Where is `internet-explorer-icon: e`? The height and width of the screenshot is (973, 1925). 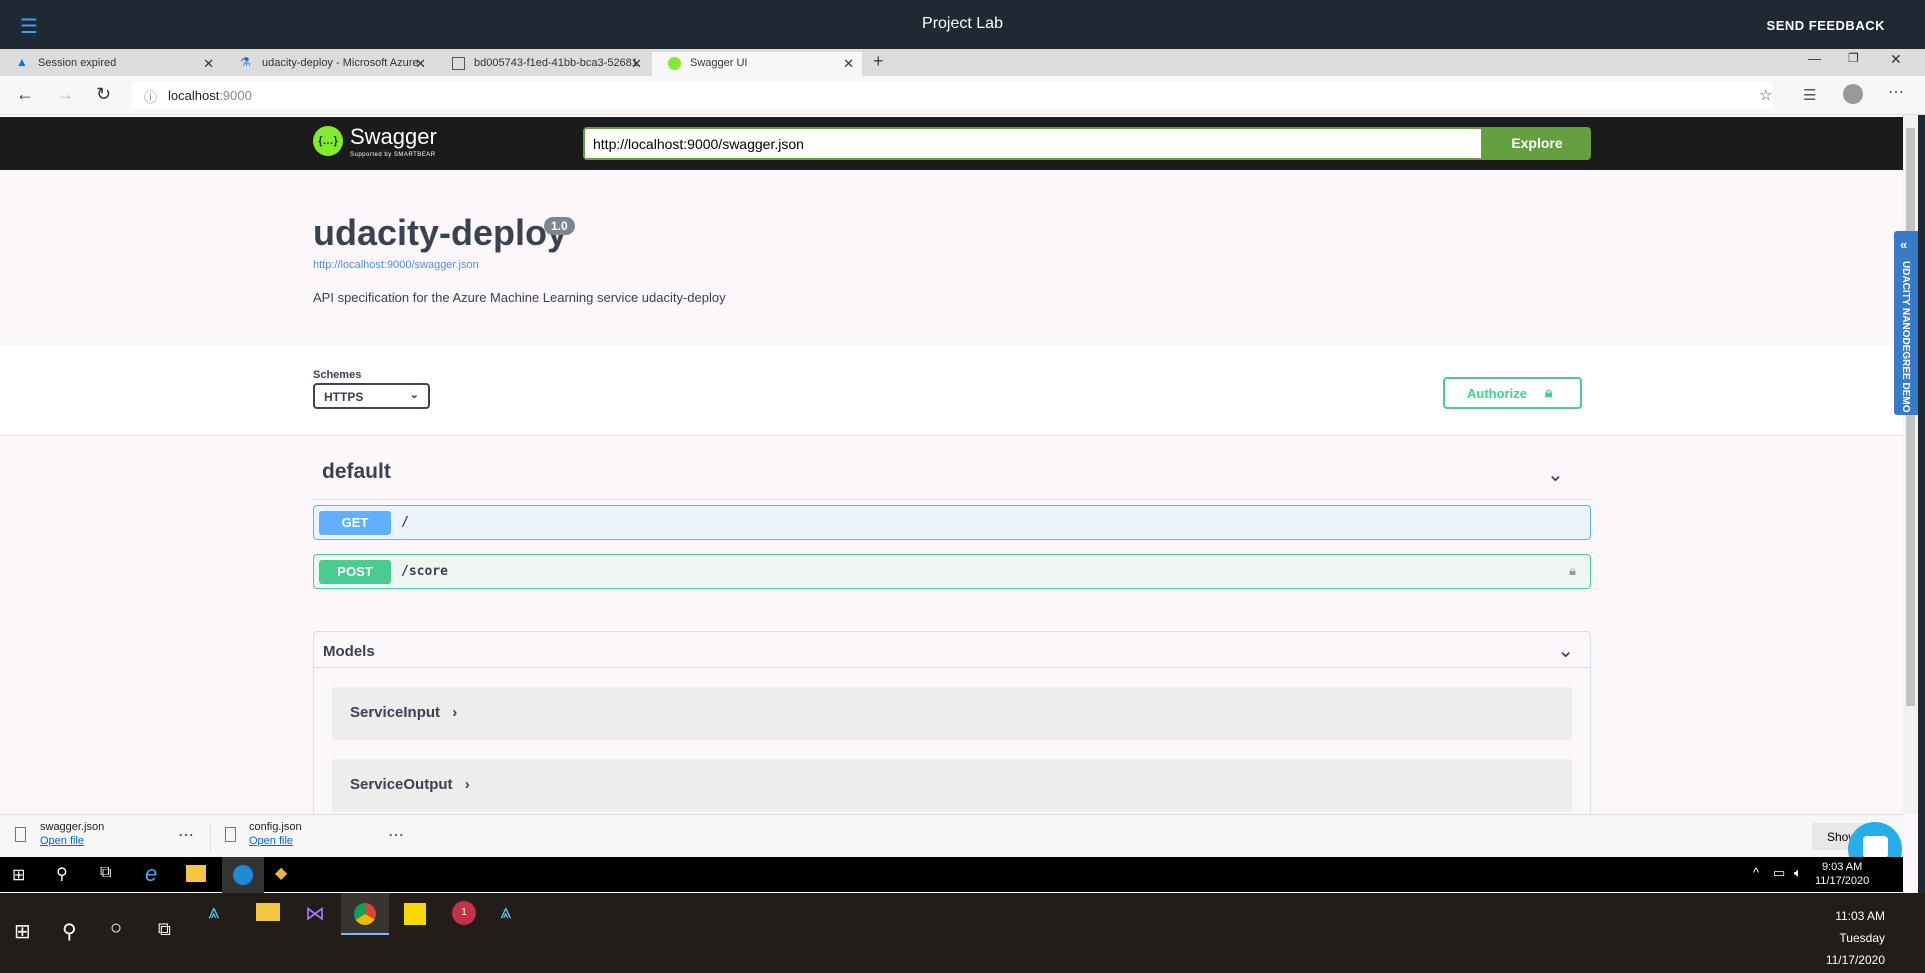 internet-explorer-icon: e is located at coordinates (151, 874).